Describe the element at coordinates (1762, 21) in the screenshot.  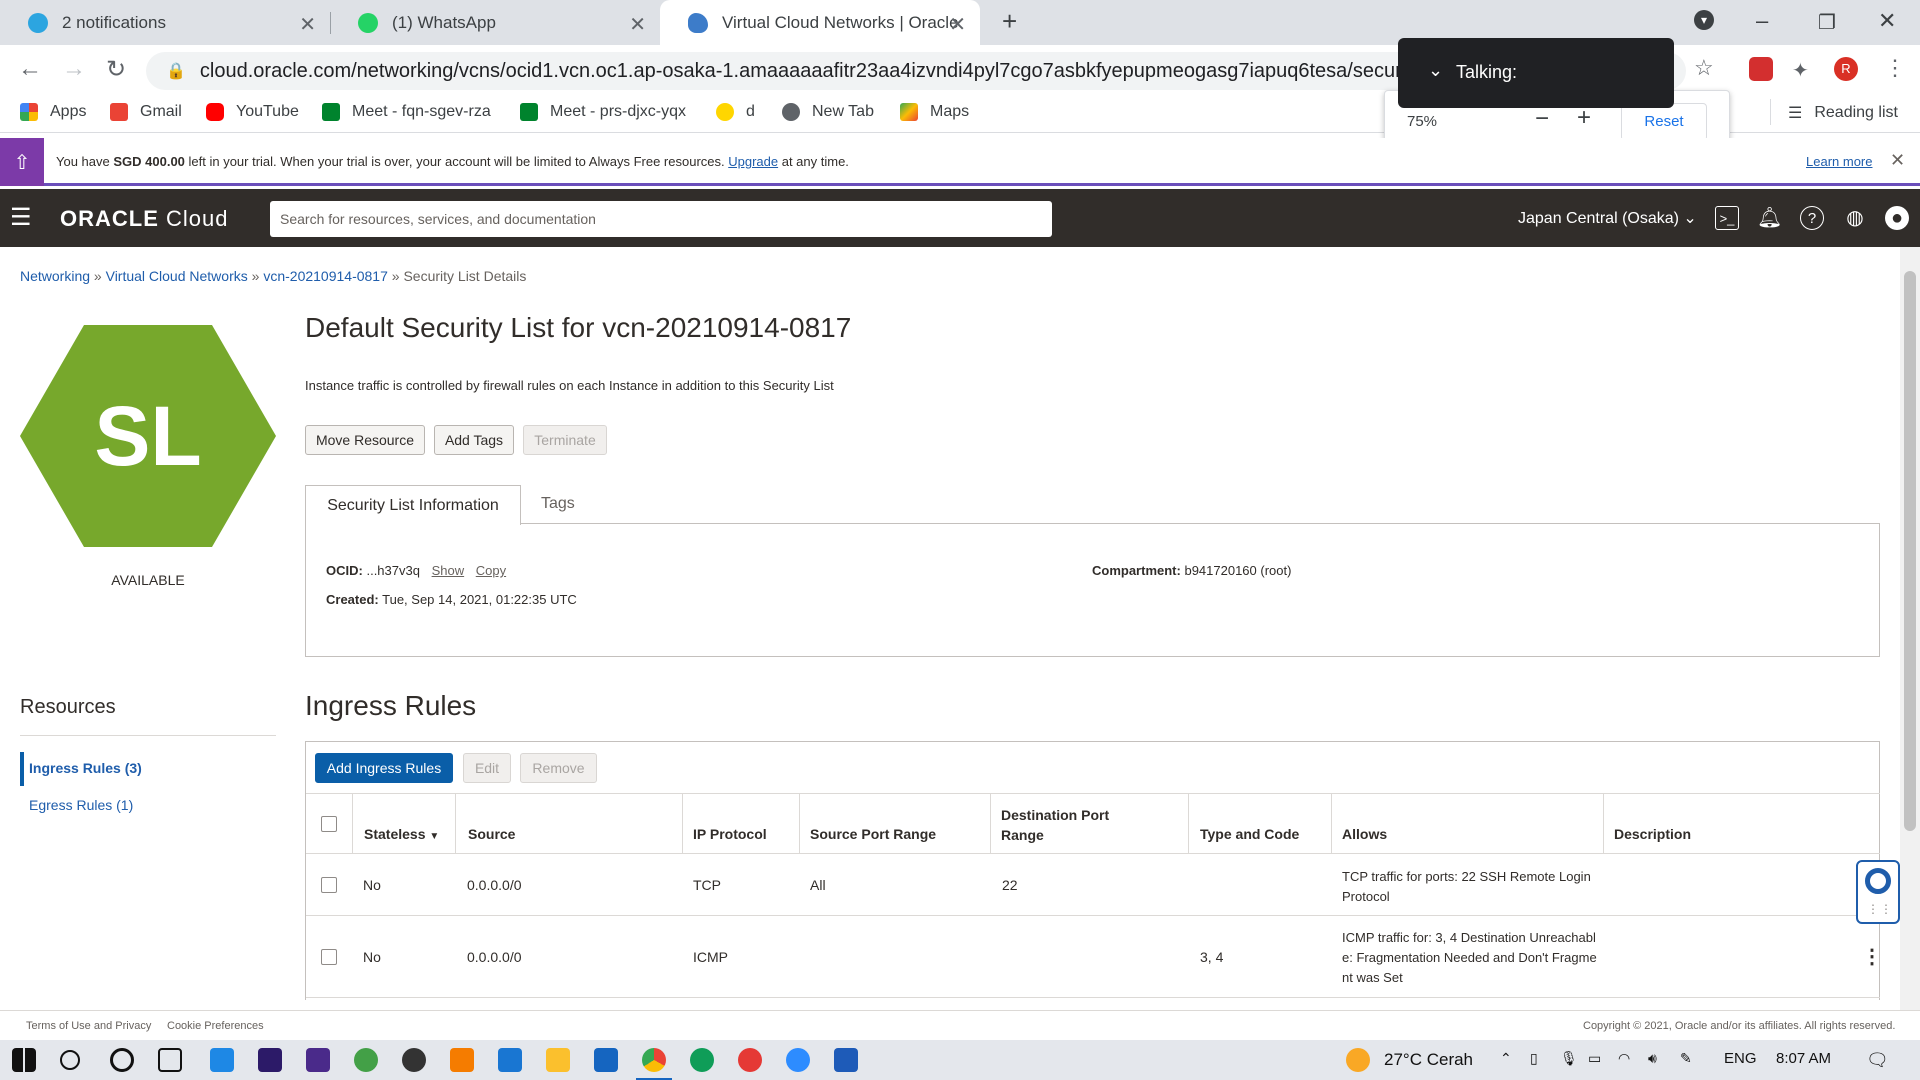
I see `minimize-icon: –` at that location.